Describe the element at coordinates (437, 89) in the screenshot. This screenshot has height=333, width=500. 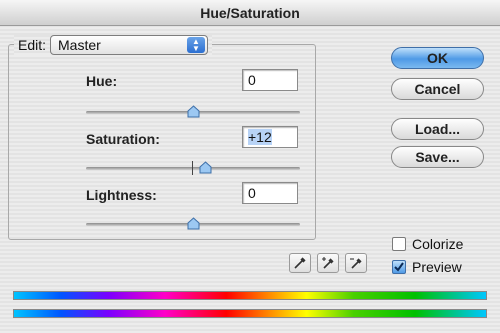
I see `cancel-button: Cancel` at that location.